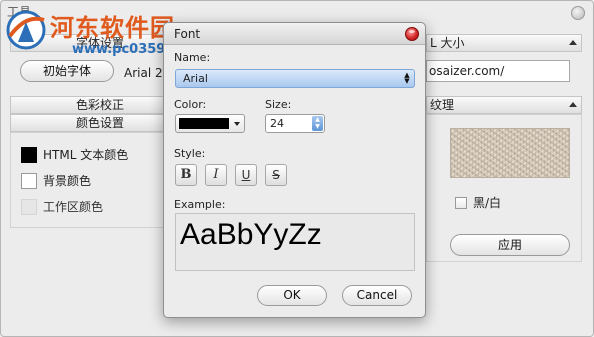 Image resolution: width=594 pixels, height=337 pixels. I want to click on html-text-color-row: HTML 文本颜色, so click(74, 154).